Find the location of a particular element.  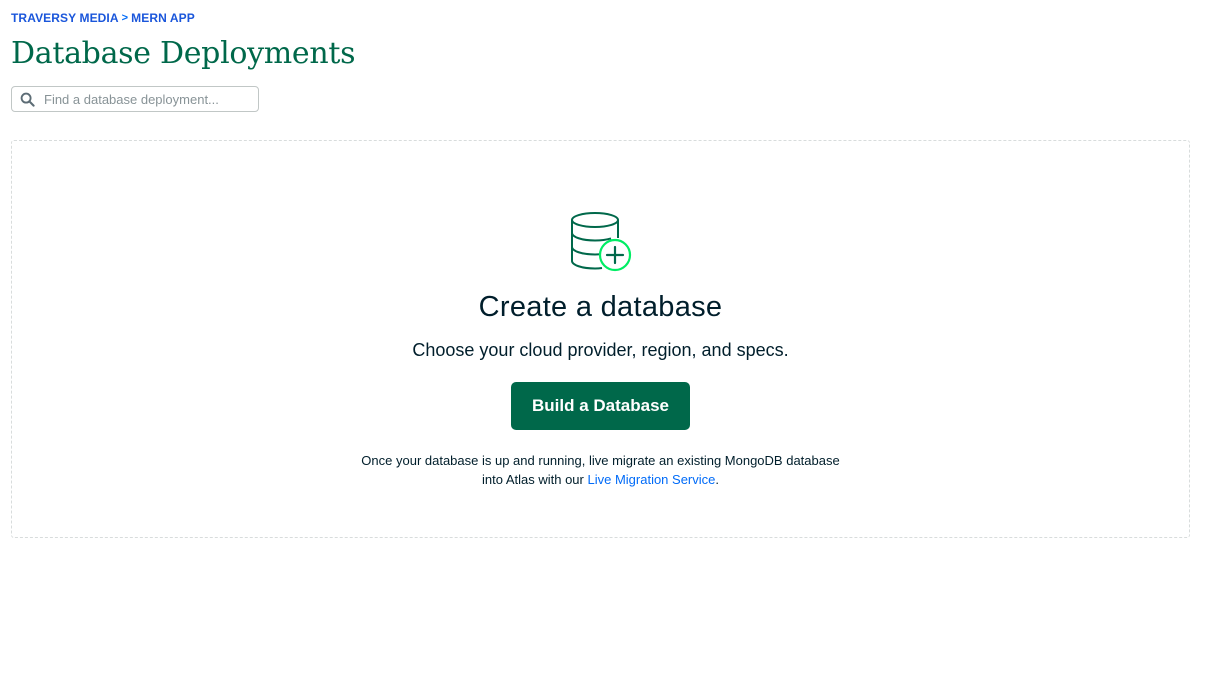

create-database-title: Create a database is located at coordinates (600, 307).